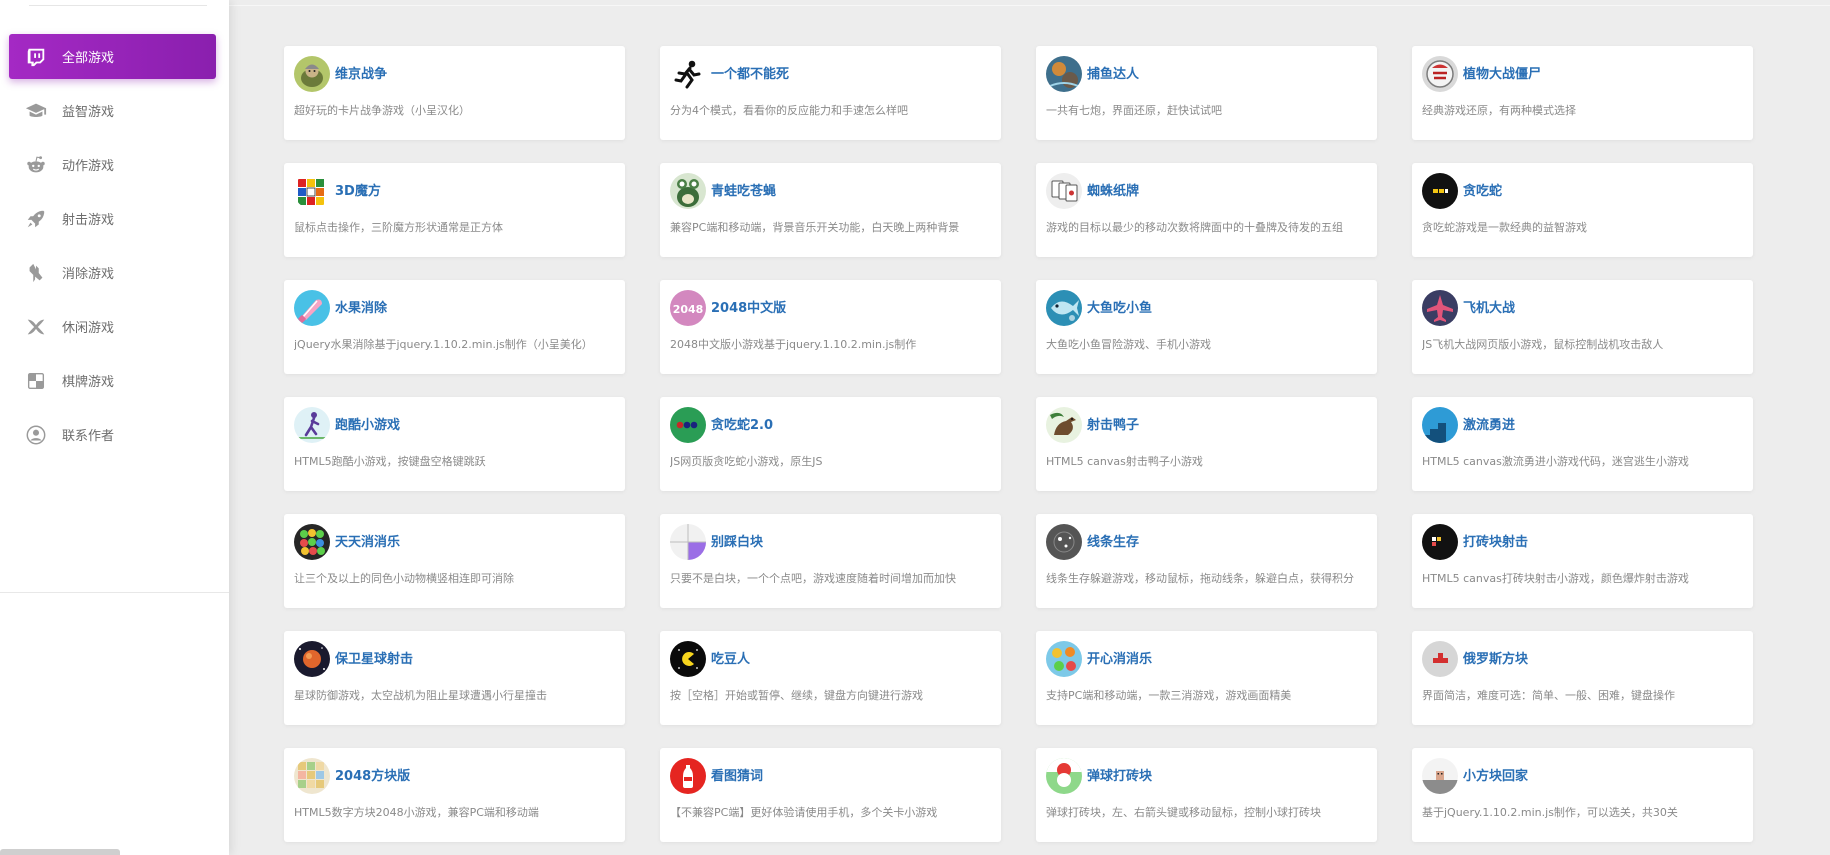  Describe the element at coordinates (1543, 344) in the screenshot. I see `game-desc: JS飞机大战网页版小游戏，鼠标控制战机攻击敌人` at that location.